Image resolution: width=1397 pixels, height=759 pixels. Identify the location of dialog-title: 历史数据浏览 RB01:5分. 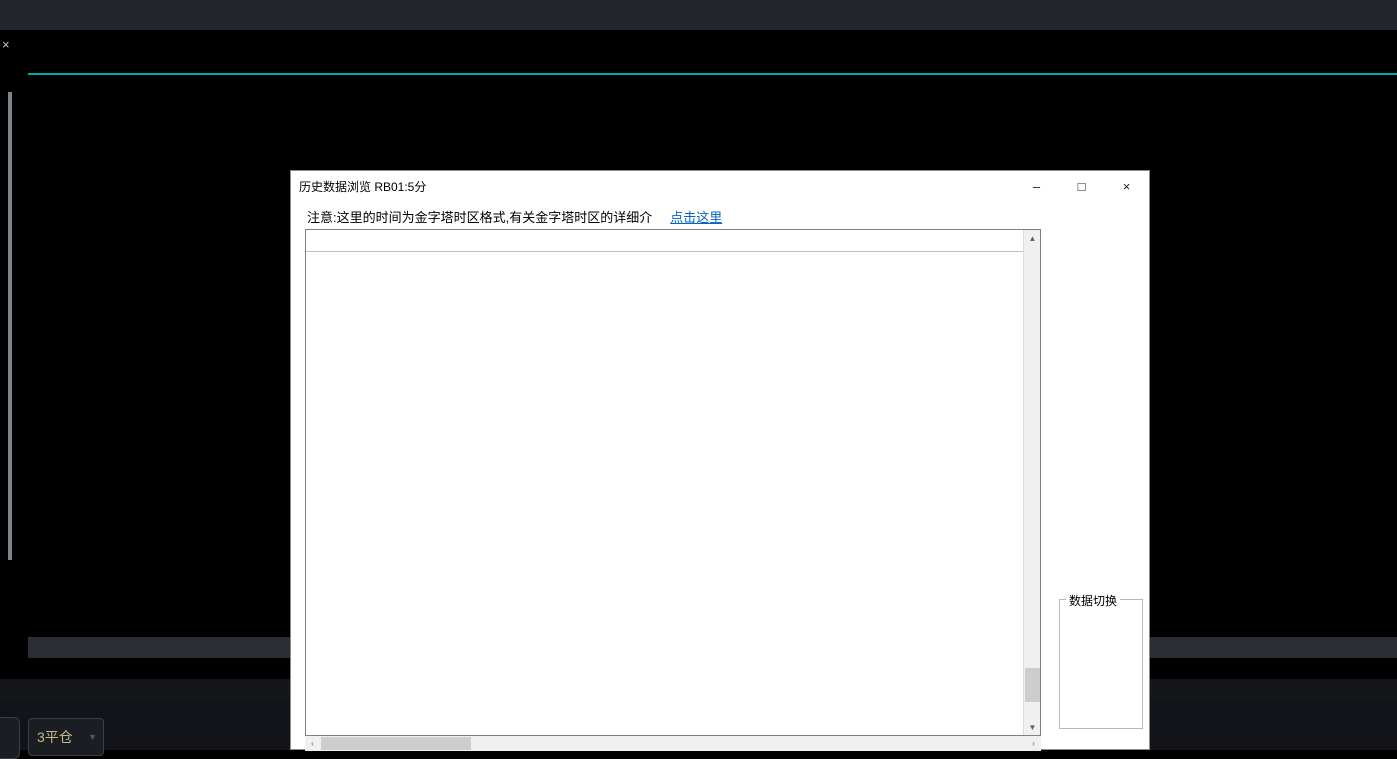
(363, 186).